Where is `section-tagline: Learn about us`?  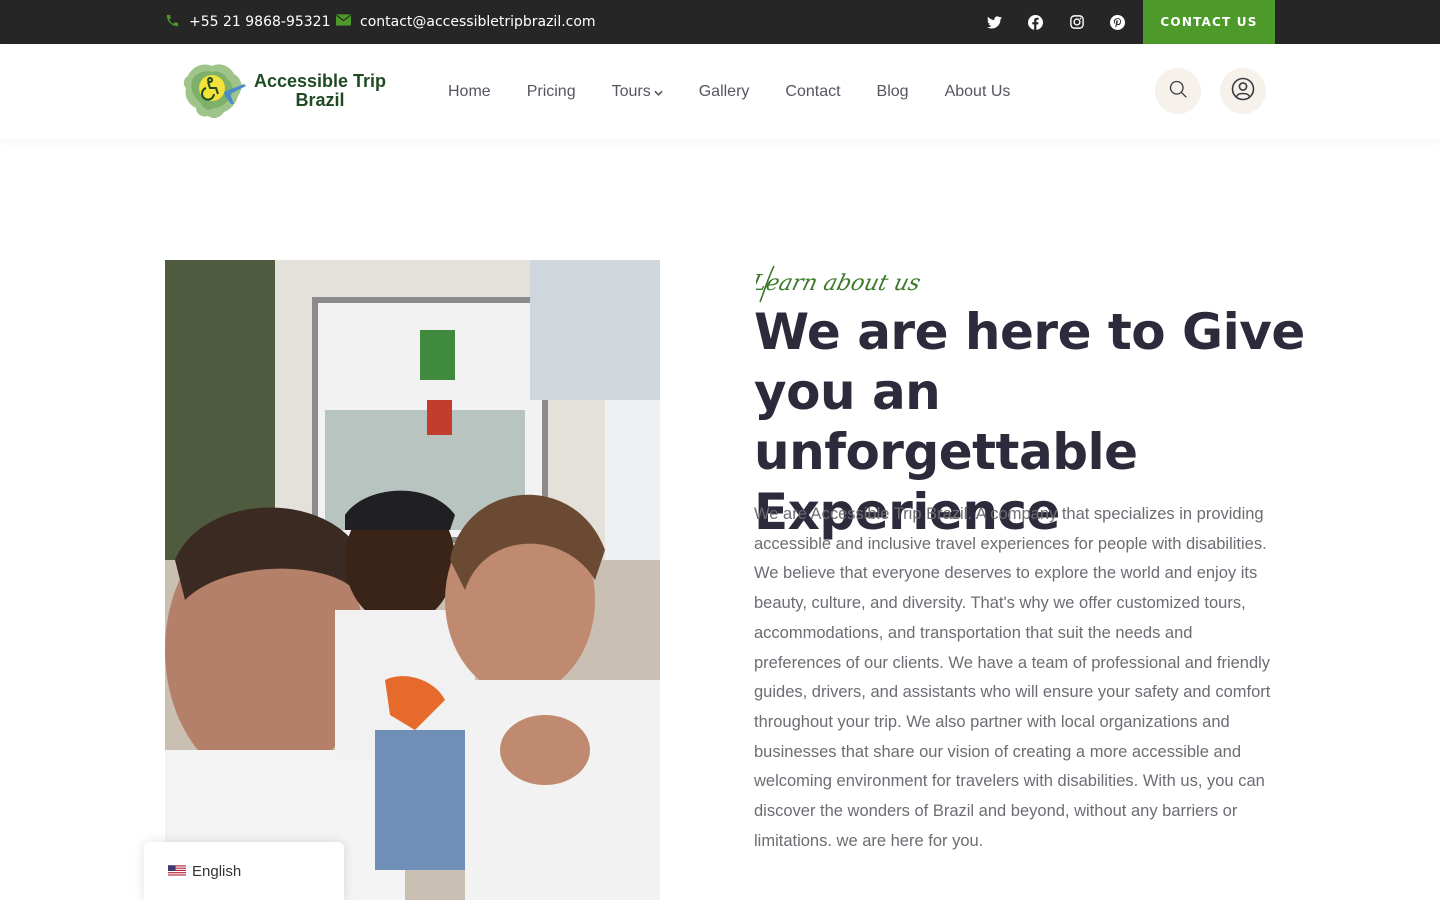 section-tagline: Learn about us is located at coordinates (852, 283).